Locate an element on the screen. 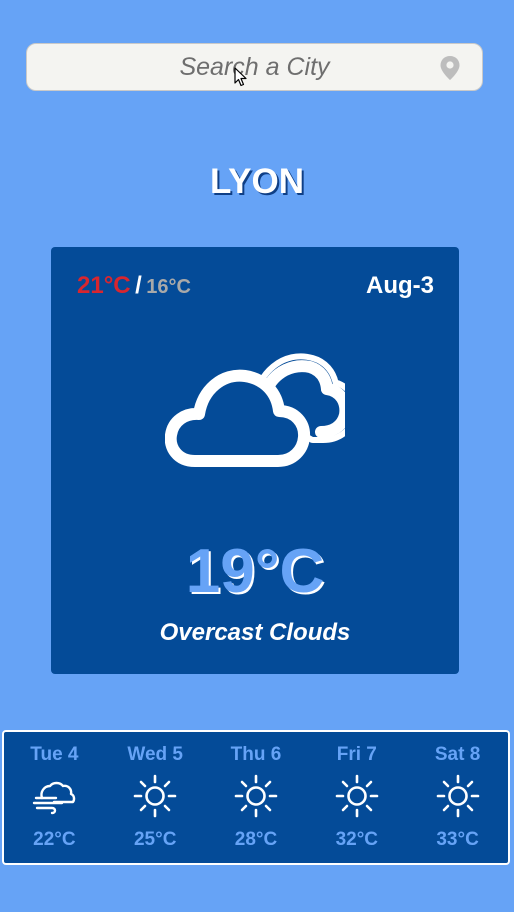 This screenshot has height=912, width=514. overcast-clouds-icon is located at coordinates (255, 410).